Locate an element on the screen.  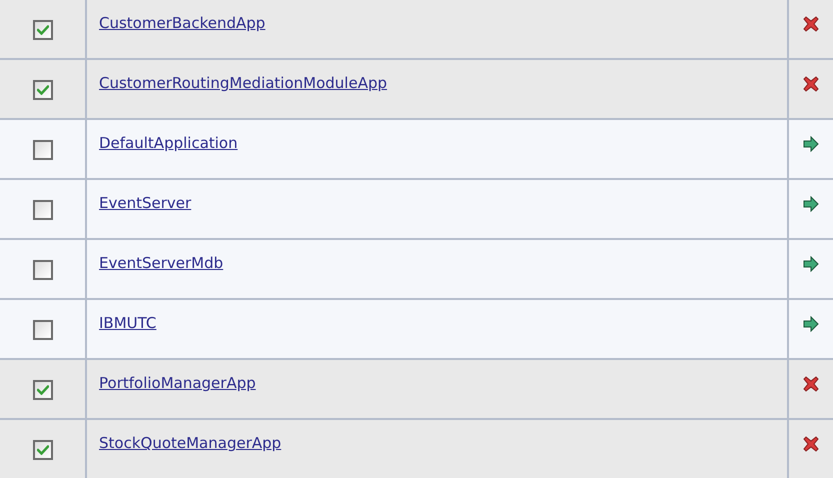
application-link: DefaultApplication is located at coordinates (170, 143).